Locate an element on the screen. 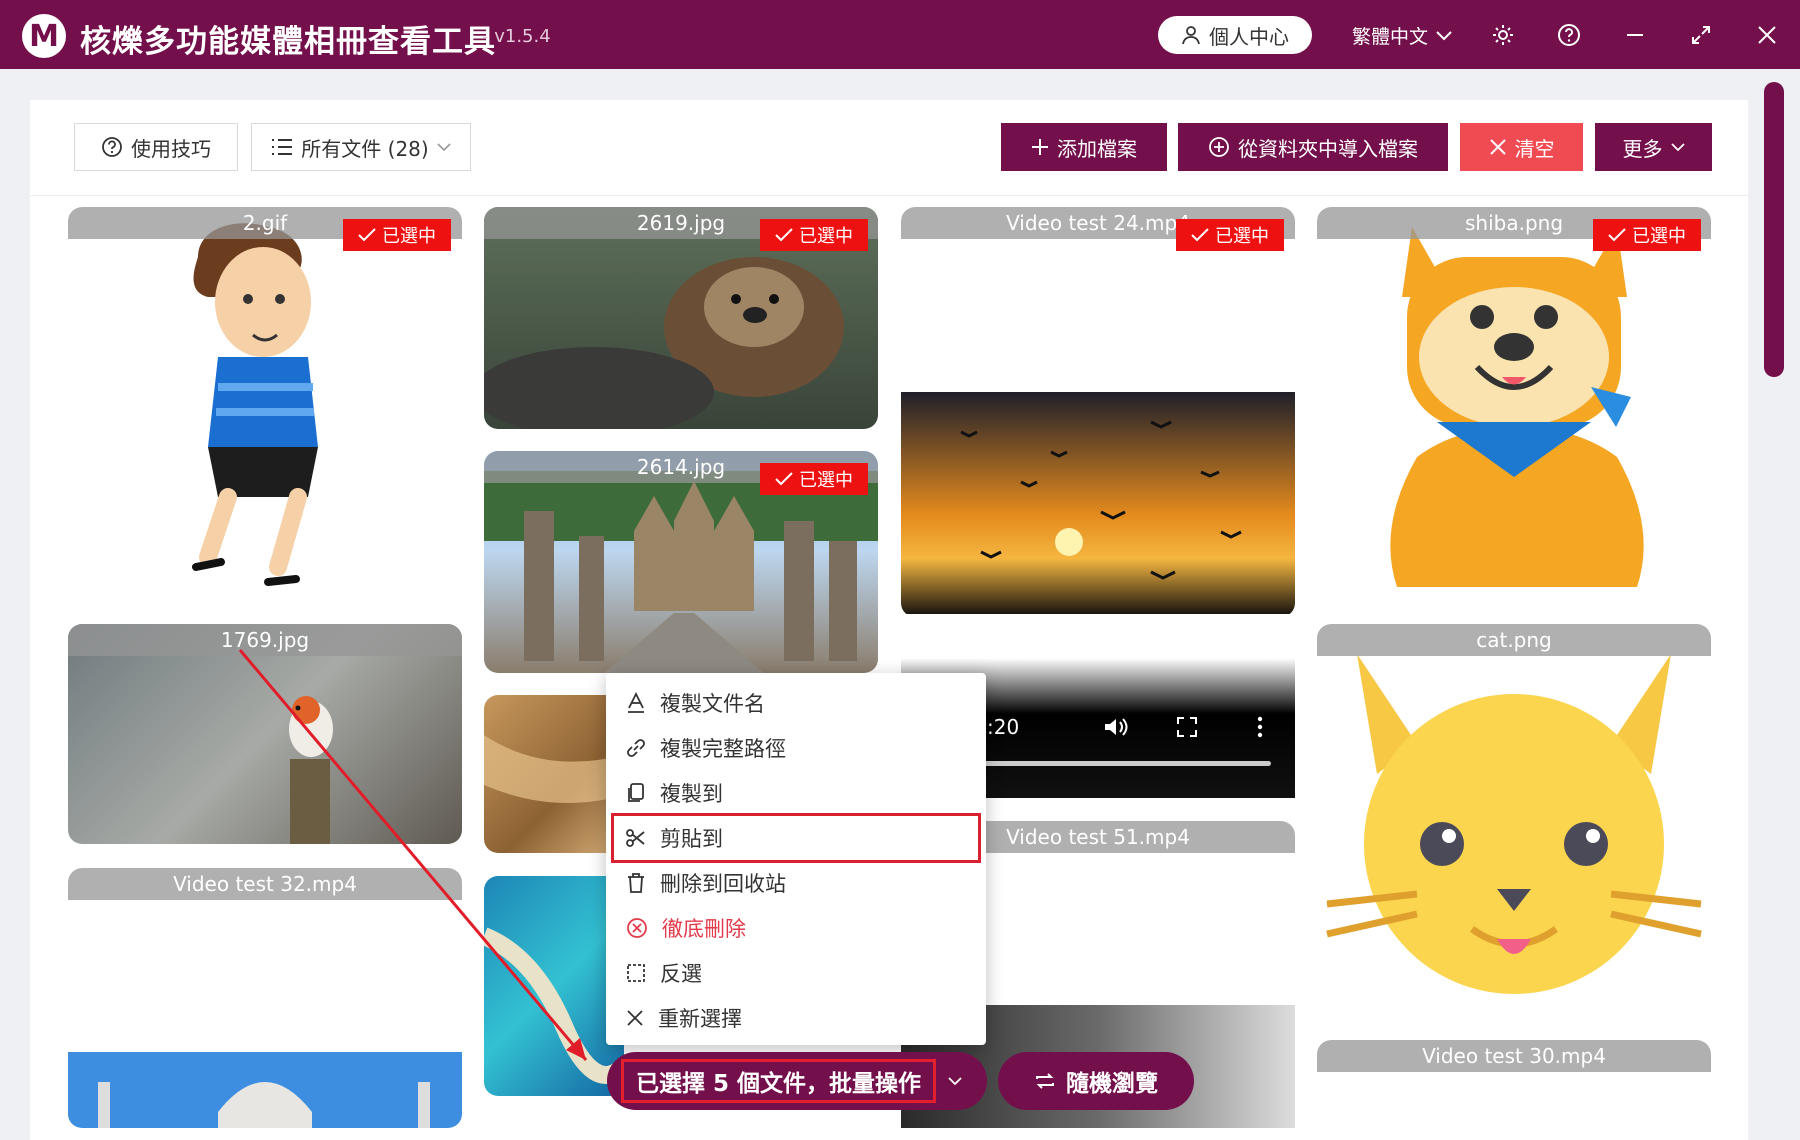  tips-button: 使用技巧 is located at coordinates (156, 147).